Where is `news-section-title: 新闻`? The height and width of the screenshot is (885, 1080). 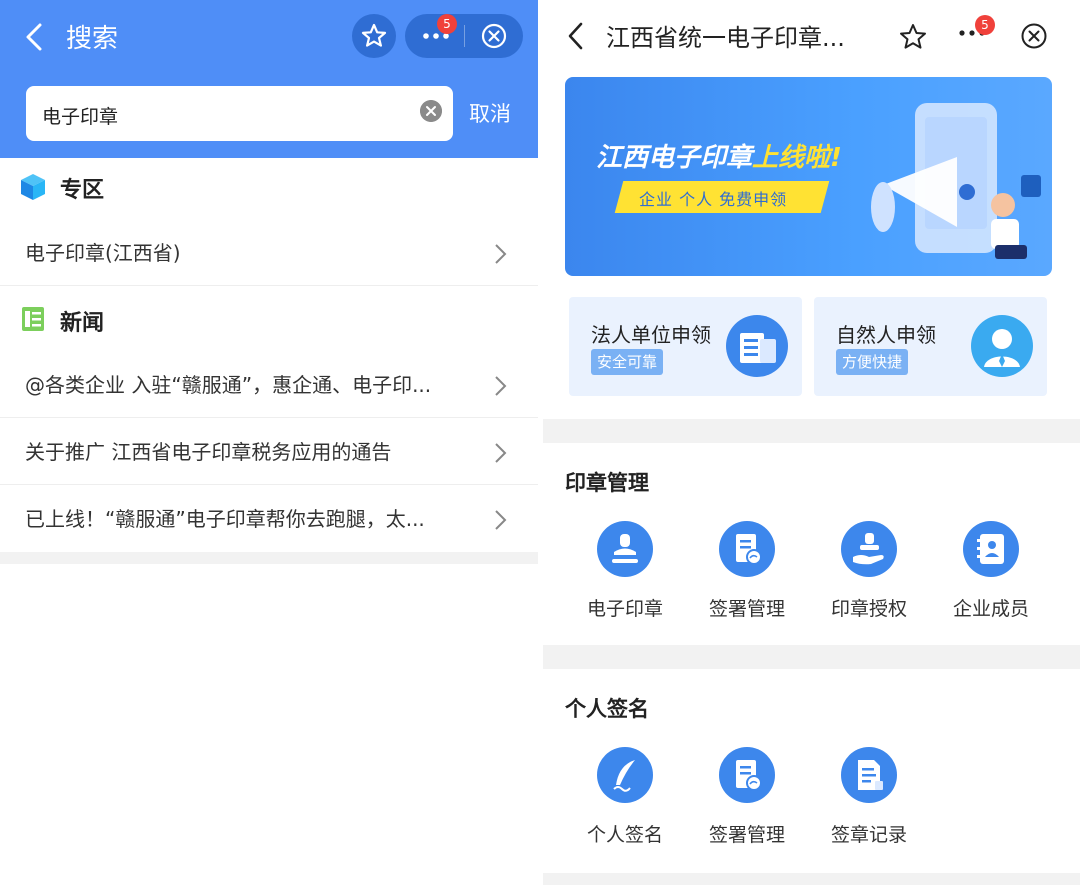 news-section-title: 新闻 is located at coordinates (82, 323).